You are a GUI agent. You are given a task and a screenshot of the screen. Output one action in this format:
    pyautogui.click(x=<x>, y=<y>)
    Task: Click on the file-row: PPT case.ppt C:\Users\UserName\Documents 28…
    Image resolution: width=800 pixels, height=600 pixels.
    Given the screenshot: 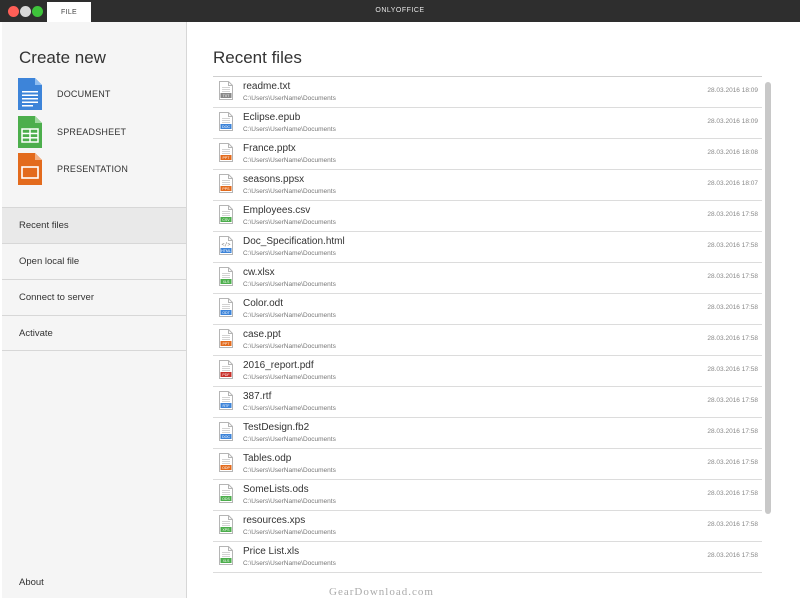 What is the action you would take?
    pyautogui.click(x=487, y=340)
    